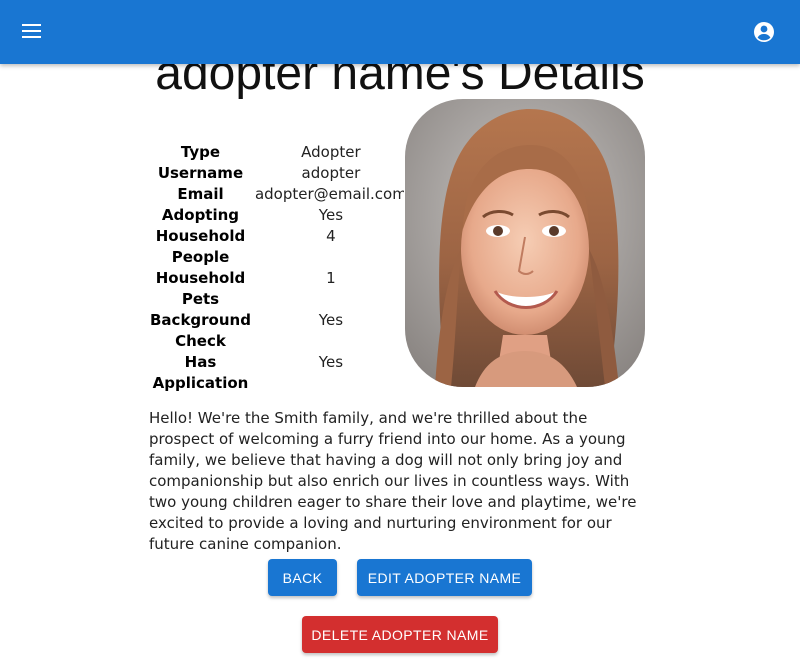 Image resolution: width=800 pixels, height=662 pixels. I want to click on detail-label: Email, so click(200, 194).